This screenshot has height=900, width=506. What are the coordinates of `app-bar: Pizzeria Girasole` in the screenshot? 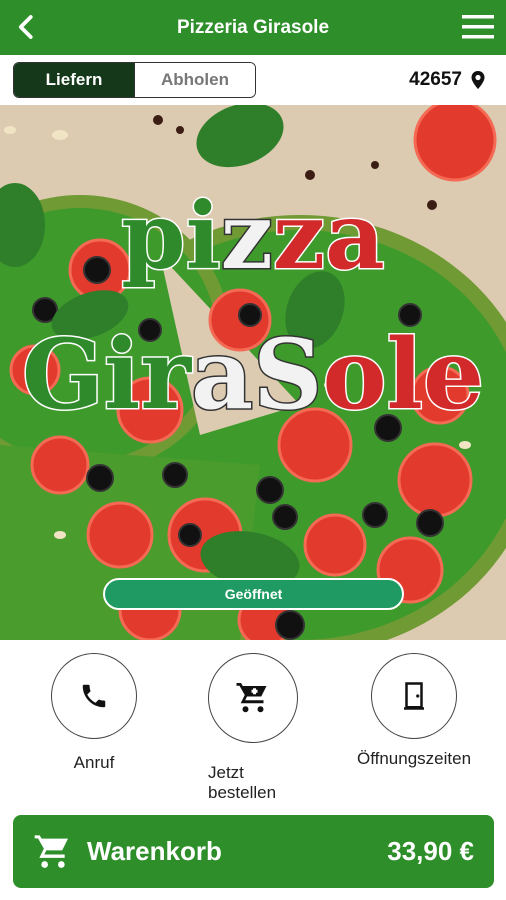 It's located at (253, 27).